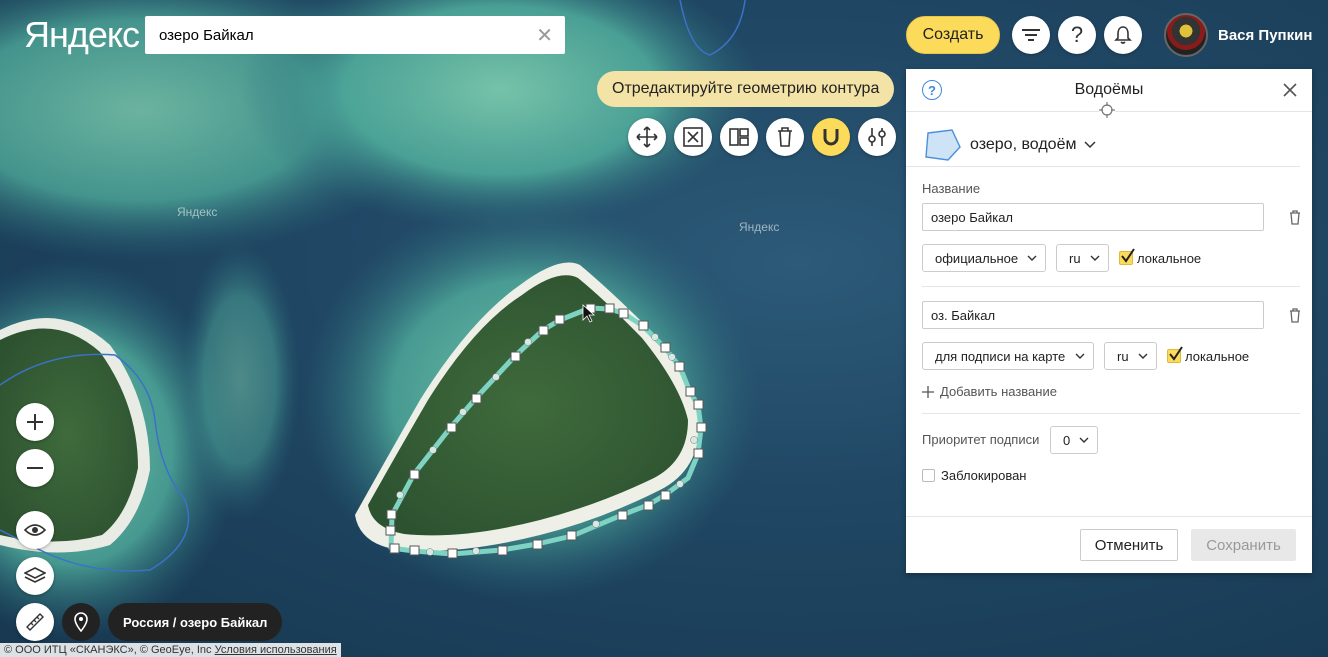 The height and width of the screenshot is (657, 1328). I want to click on close-icon, so click(1290, 90).